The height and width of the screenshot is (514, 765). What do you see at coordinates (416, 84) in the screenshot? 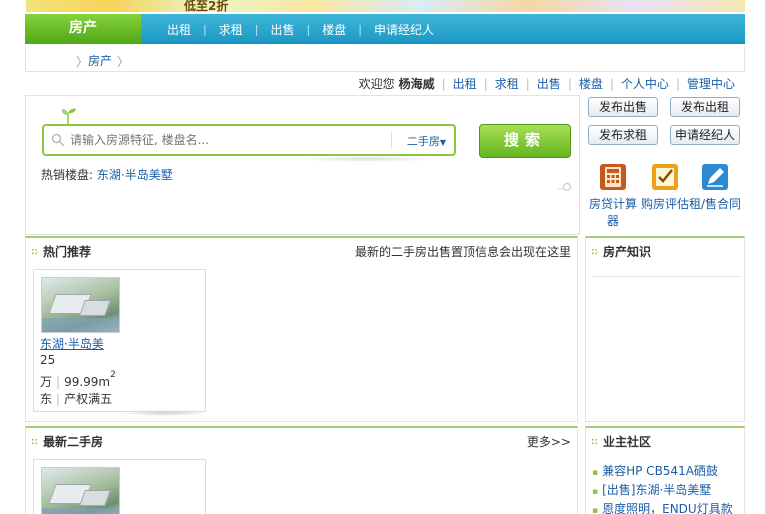
I see `username: 杨海威` at bounding box center [416, 84].